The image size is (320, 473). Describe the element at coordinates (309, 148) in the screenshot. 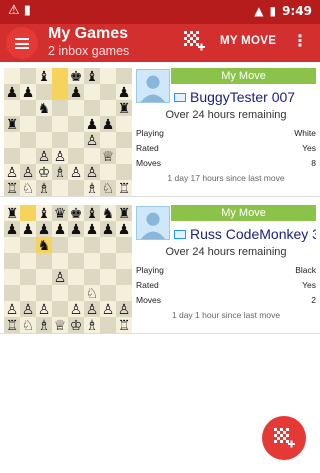

I see `rated-value: Yes` at that location.